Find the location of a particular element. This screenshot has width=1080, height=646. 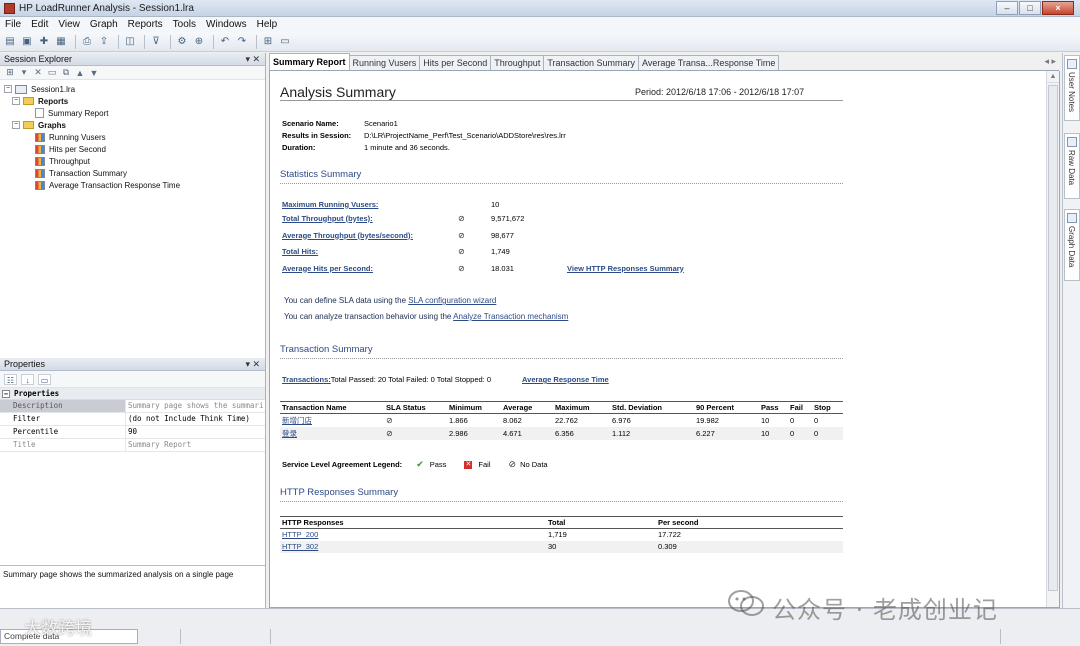

rename-icon: ▭ is located at coordinates (52, 72).